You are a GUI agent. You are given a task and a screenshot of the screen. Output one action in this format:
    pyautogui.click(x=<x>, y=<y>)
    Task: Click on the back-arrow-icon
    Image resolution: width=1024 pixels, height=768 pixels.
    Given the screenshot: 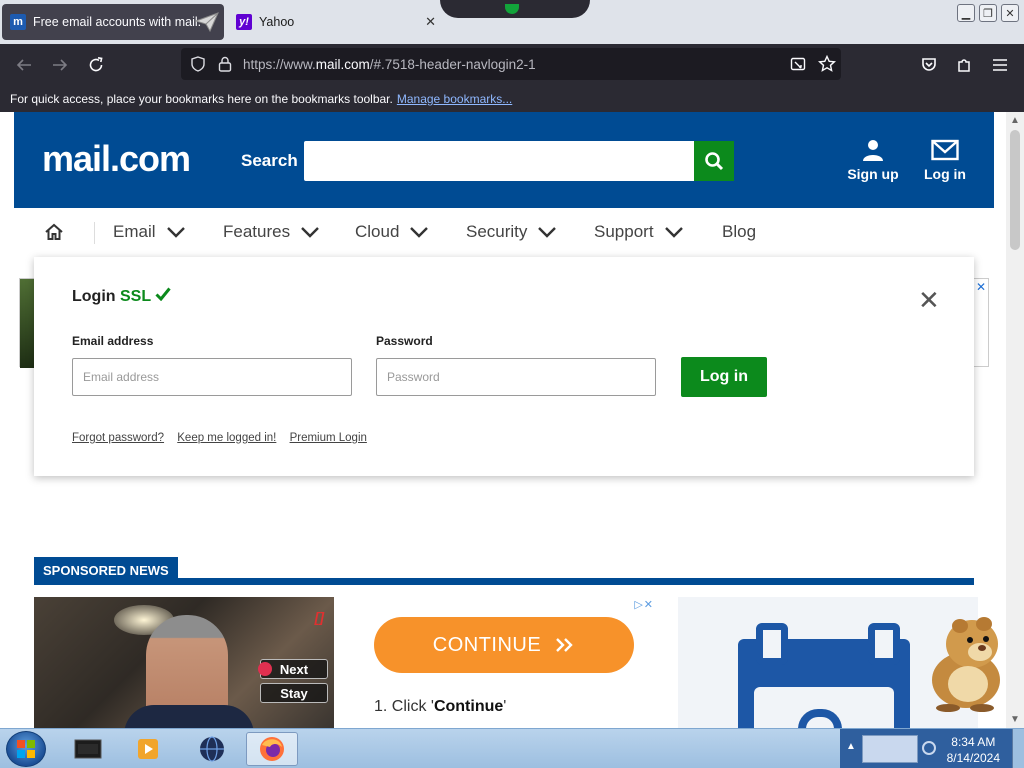 What is the action you would take?
    pyautogui.click(x=24, y=65)
    